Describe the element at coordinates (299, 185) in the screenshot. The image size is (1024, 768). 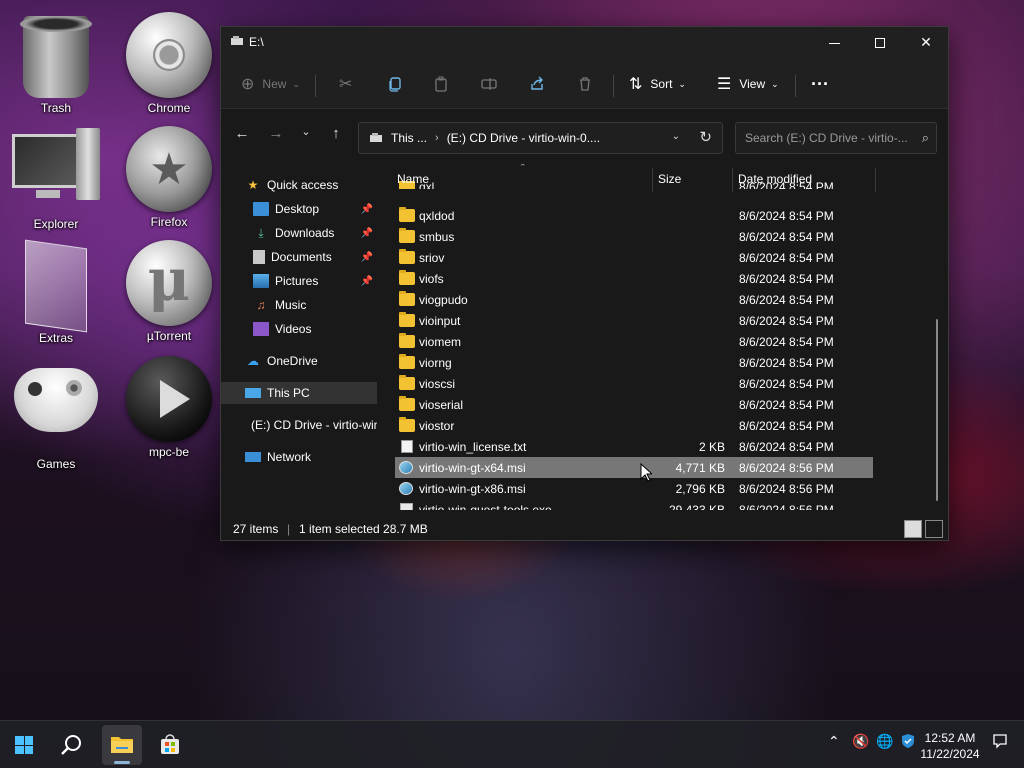
I see `nav-quick-access: ★ Quick access` at that location.